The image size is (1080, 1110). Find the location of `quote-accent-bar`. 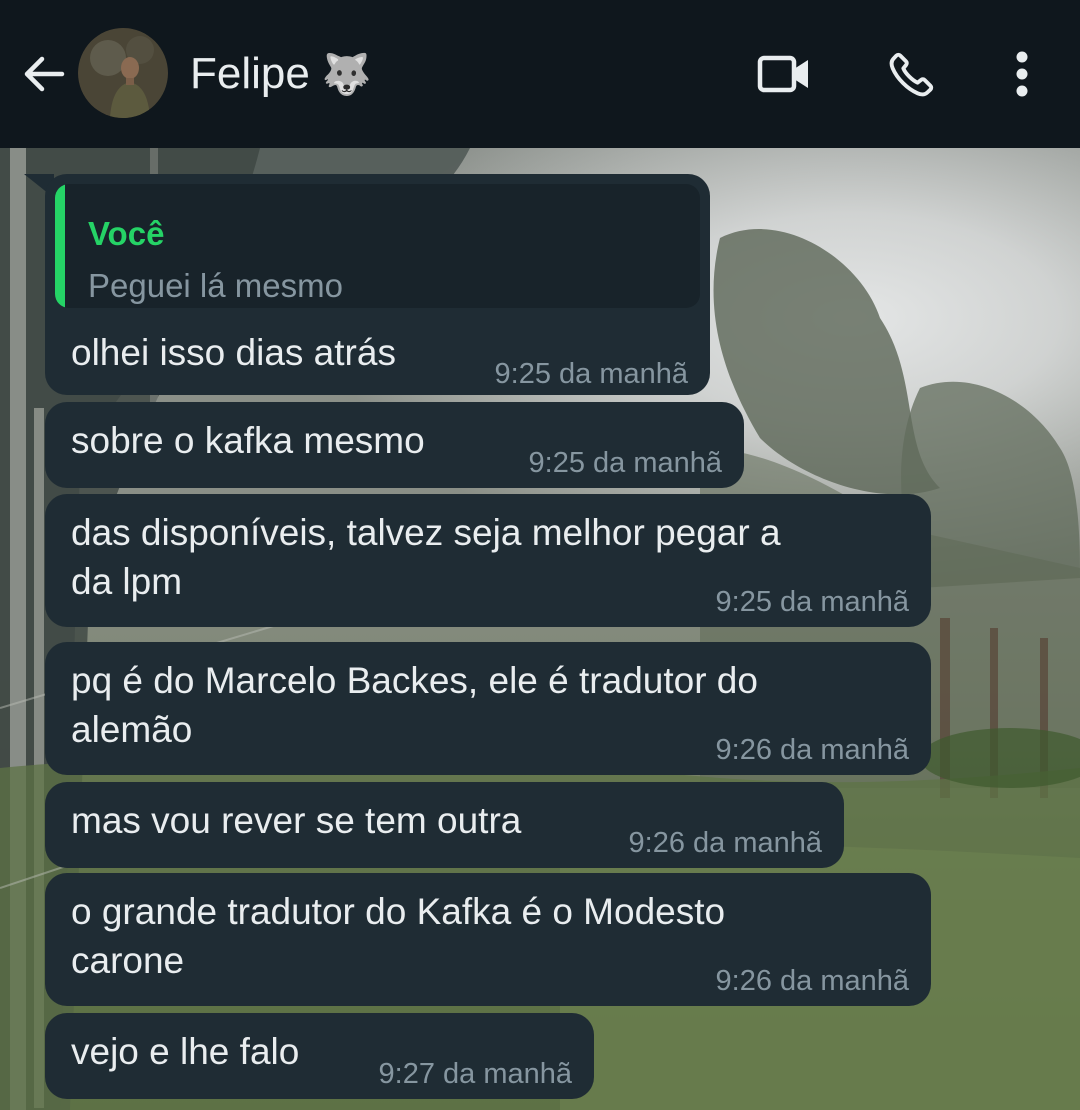

quote-accent-bar is located at coordinates (60, 246).